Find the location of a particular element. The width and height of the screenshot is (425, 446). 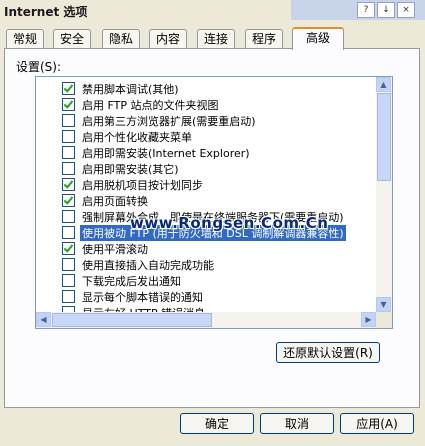

scroll-up-icon: ▲ is located at coordinates (383, 84).